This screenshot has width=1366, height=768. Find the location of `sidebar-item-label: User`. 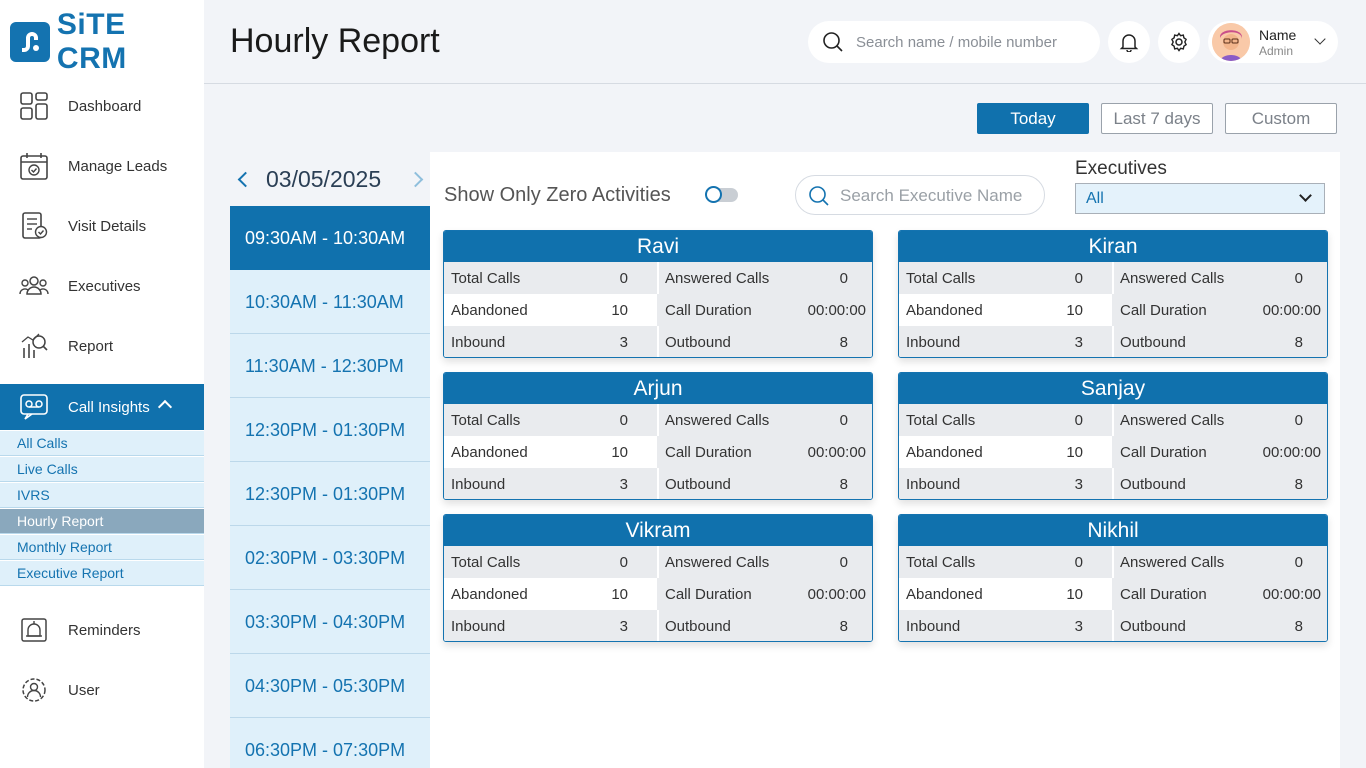

sidebar-item-label: User is located at coordinates (84, 690).